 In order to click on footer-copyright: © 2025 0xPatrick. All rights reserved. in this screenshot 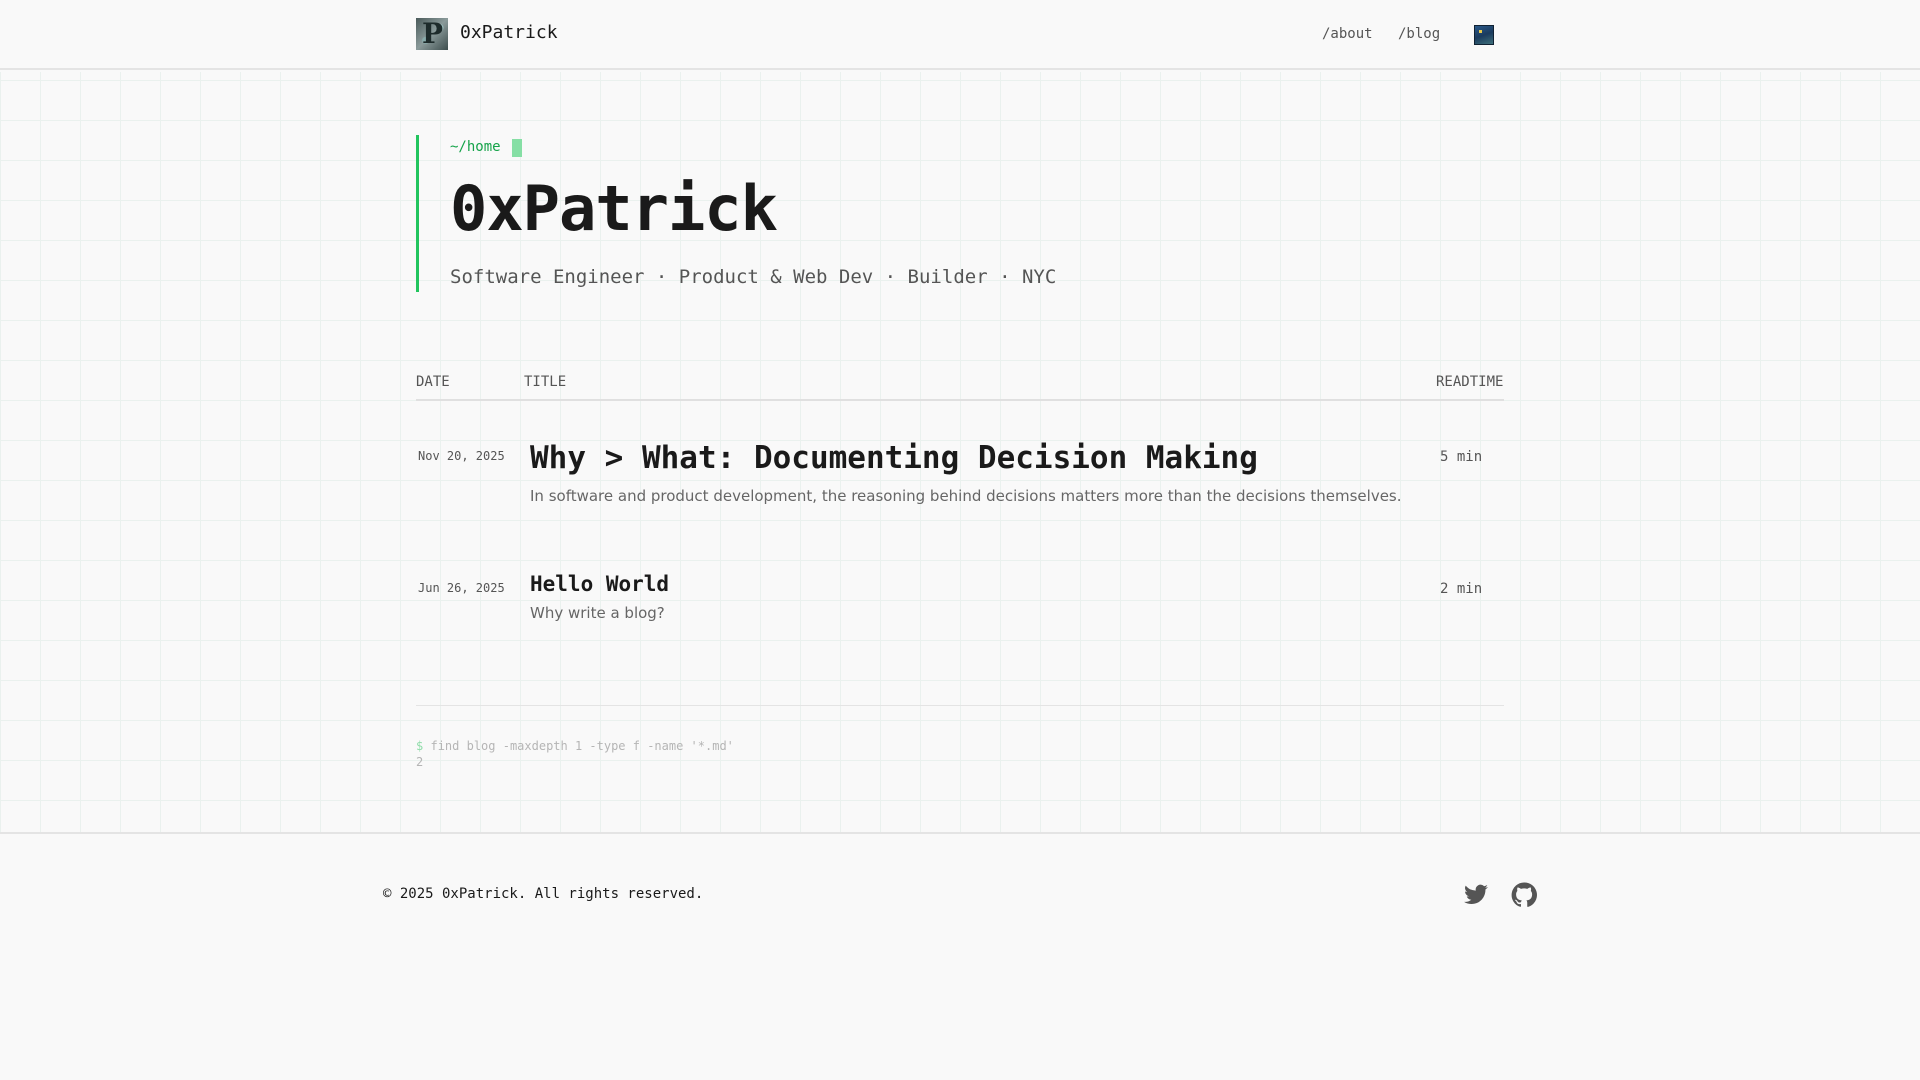, I will do `click(543, 894)`.